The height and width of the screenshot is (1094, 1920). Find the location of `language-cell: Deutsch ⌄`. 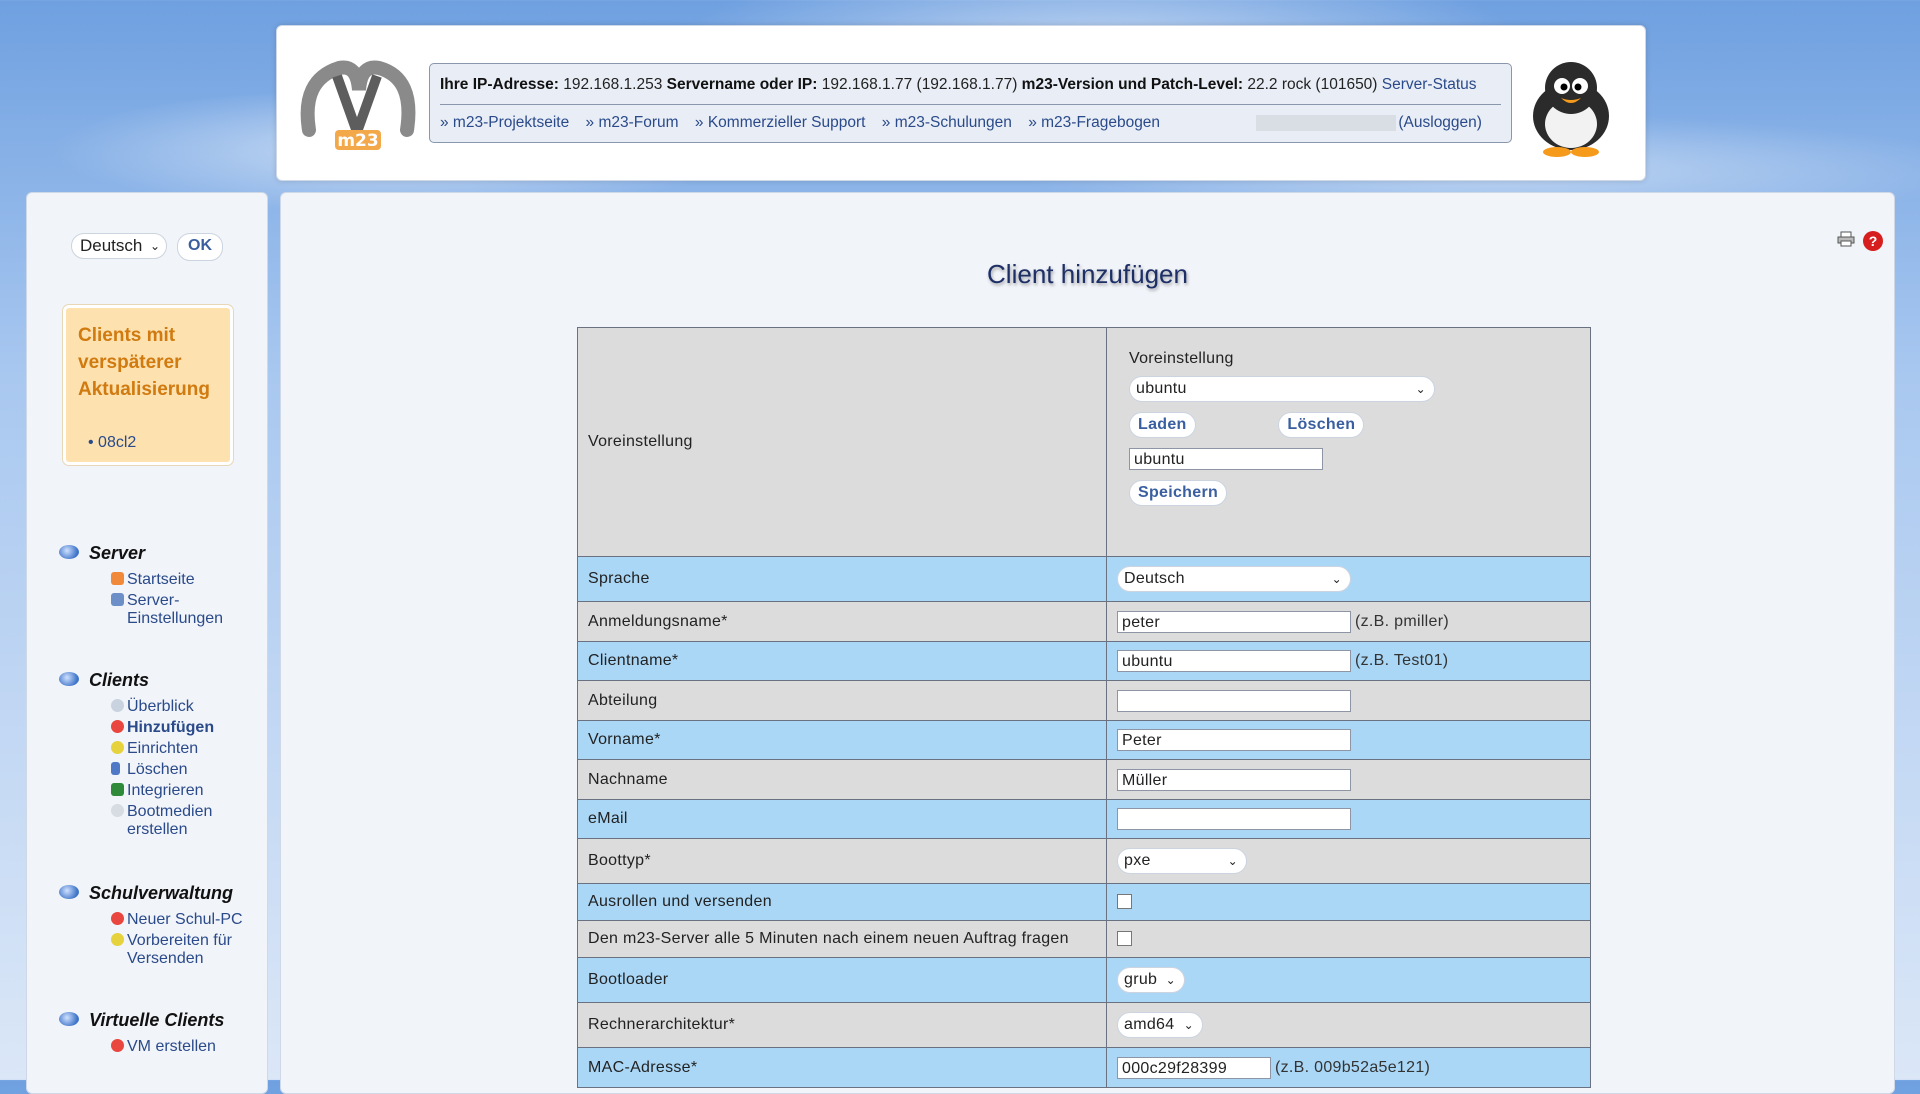

language-cell: Deutsch ⌄ is located at coordinates (1348, 579).